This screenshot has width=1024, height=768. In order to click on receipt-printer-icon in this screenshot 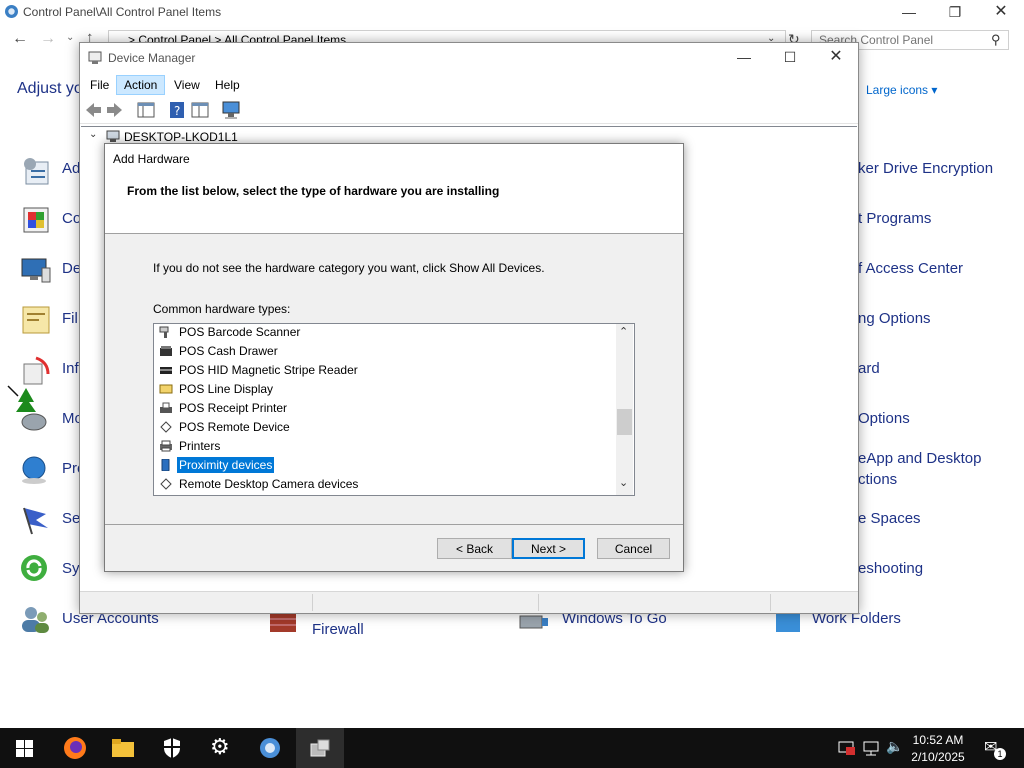, I will do `click(166, 407)`.